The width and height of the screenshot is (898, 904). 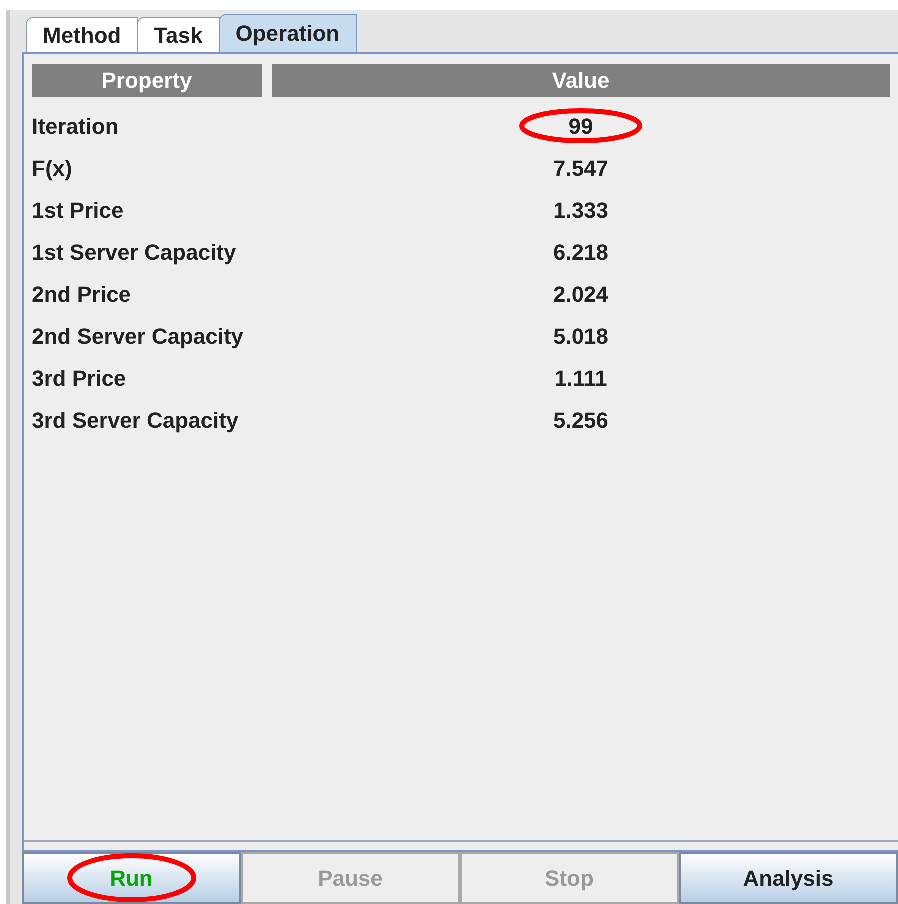 What do you see at coordinates (82, 294) in the screenshot?
I see `table-cell-text: 2nd Price` at bounding box center [82, 294].